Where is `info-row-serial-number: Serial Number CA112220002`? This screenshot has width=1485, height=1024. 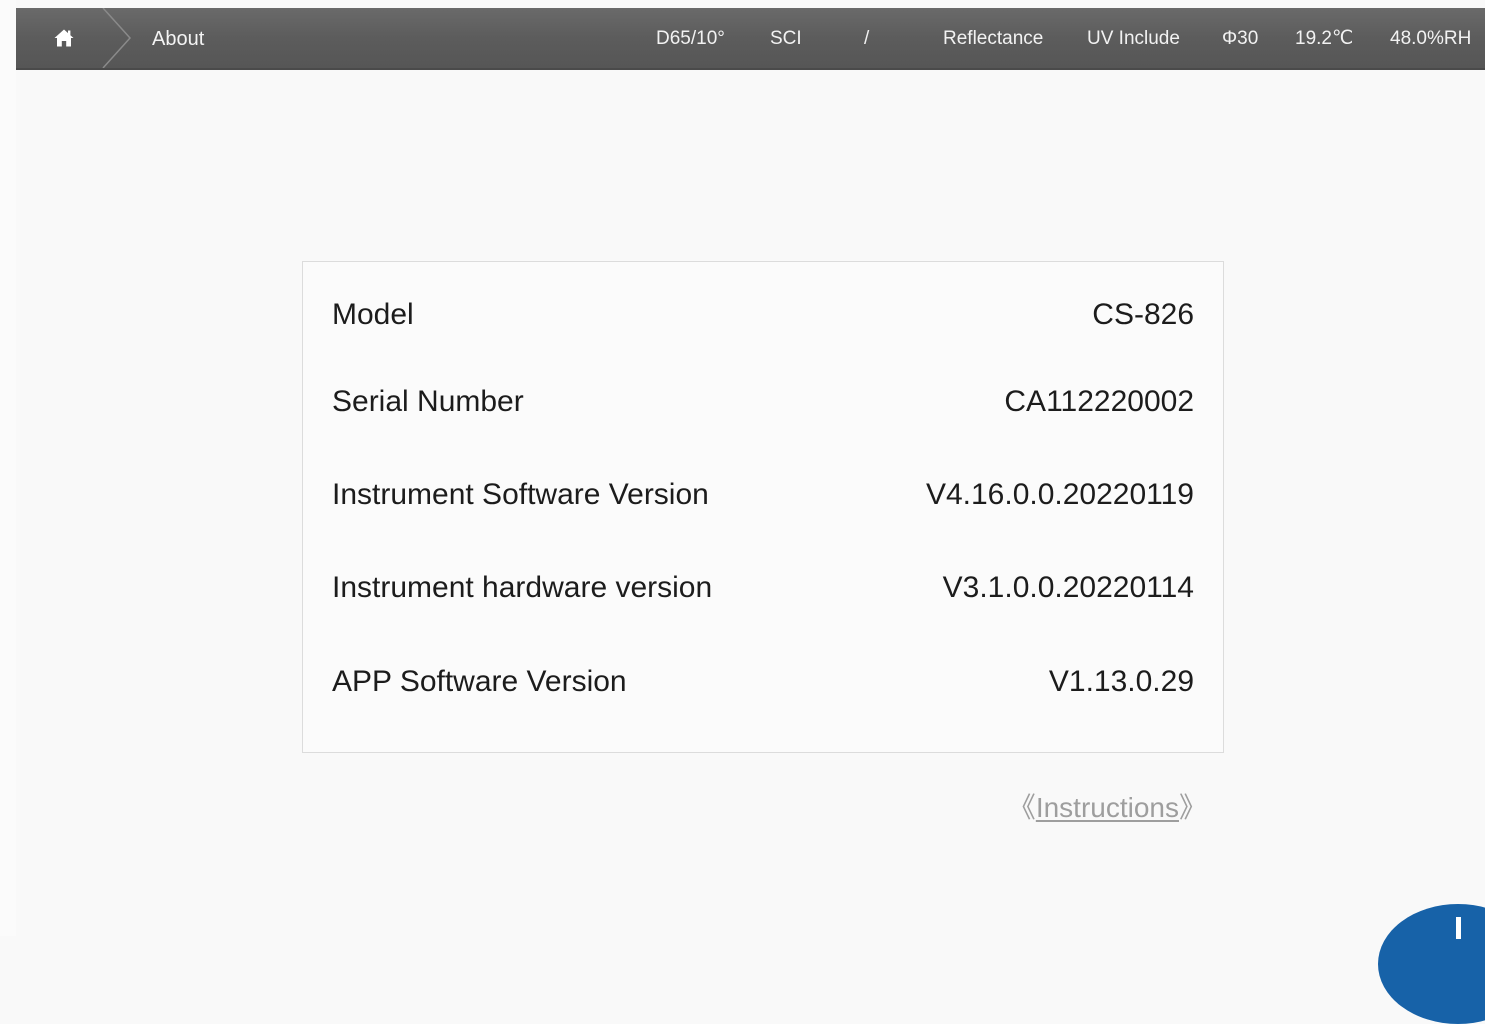
info-row-serial-number: Serial Number CA112220002 is located at coordinates (763, 402).